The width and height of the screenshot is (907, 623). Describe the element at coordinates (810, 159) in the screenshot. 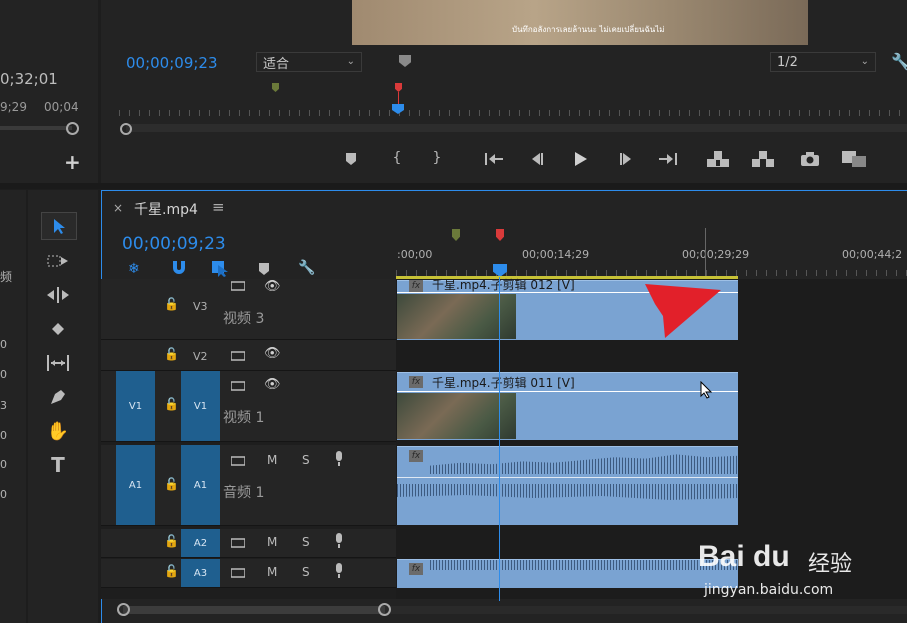

I see `export-frame-icon` at that location.